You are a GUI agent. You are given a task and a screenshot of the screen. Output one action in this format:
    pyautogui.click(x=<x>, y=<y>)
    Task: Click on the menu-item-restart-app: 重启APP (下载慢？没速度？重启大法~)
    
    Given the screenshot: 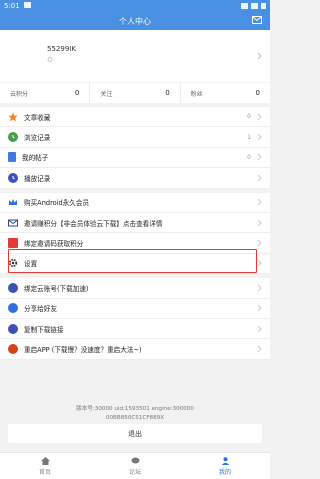 What is the action you would take?
    pyautogui.click(x=135, y=349)
    